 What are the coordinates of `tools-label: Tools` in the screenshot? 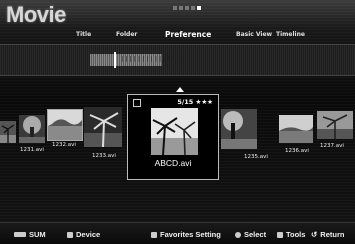 It's located at (296, 234).